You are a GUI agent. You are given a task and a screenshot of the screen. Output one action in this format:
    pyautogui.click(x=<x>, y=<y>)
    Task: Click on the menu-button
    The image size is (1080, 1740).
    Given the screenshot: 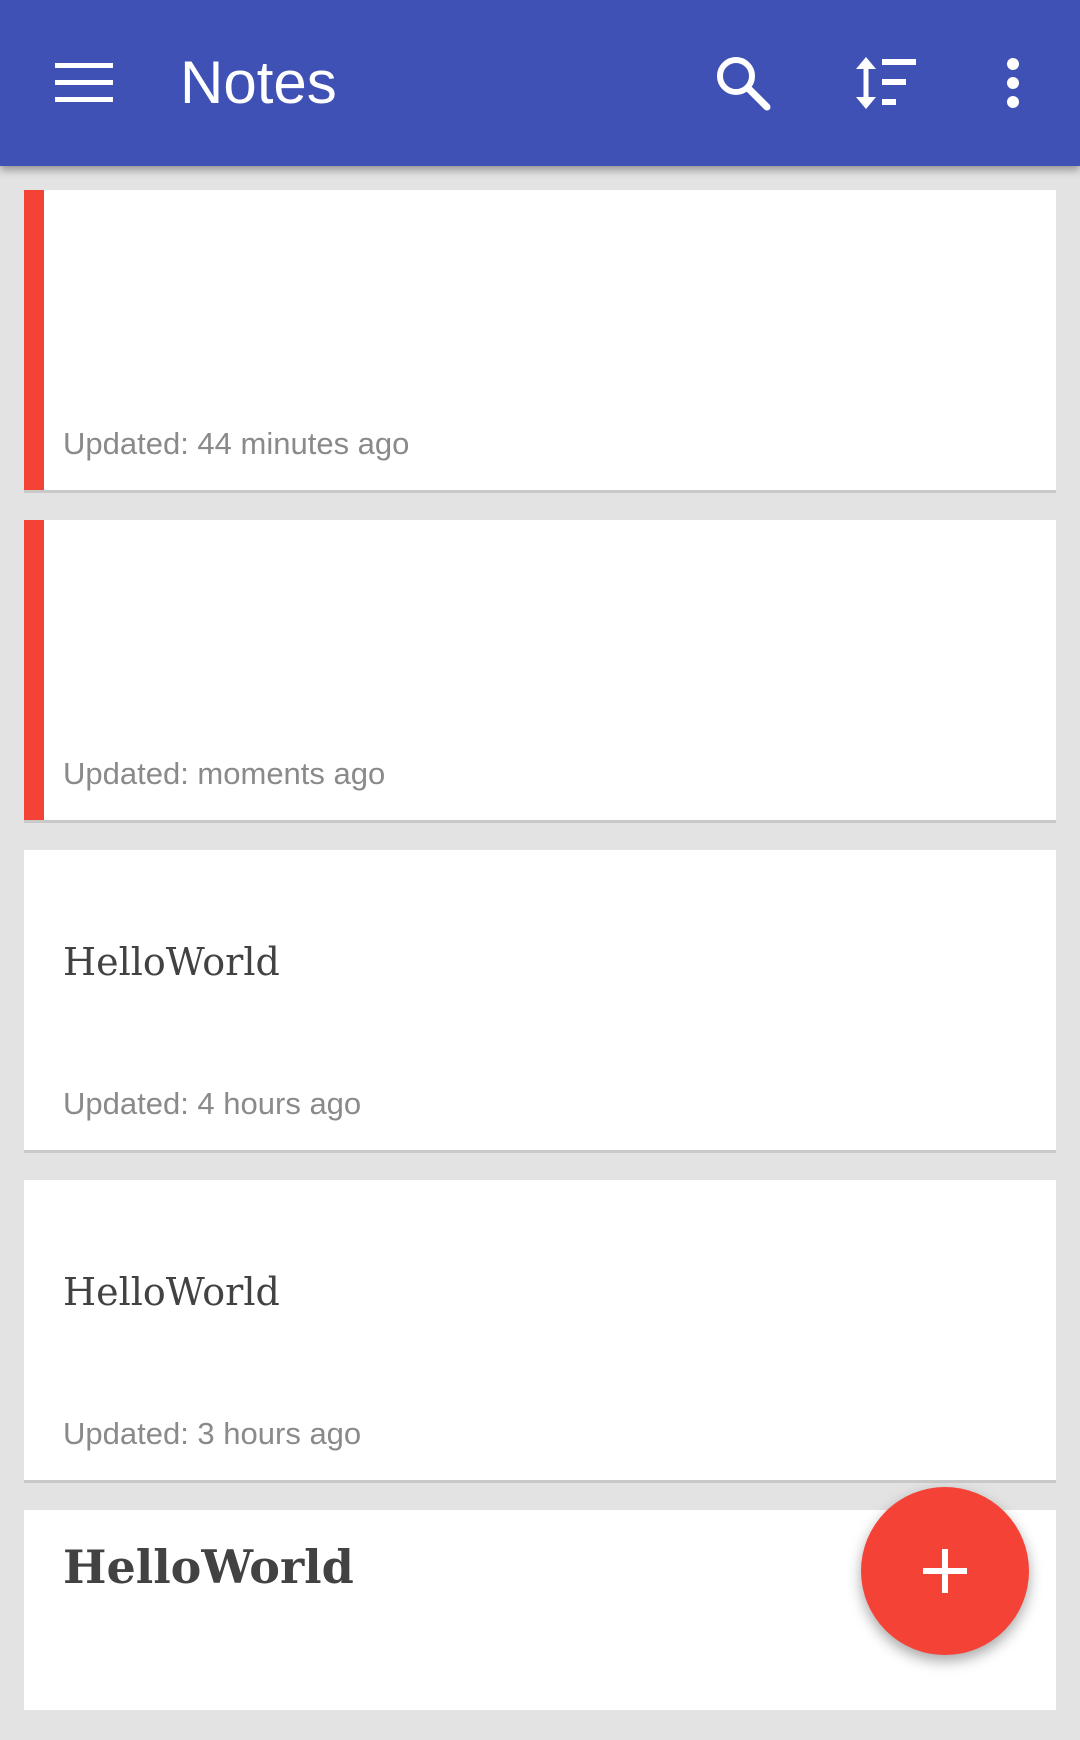 What is the action you would take?
    pyautogui.click(x=84, y=83)
    